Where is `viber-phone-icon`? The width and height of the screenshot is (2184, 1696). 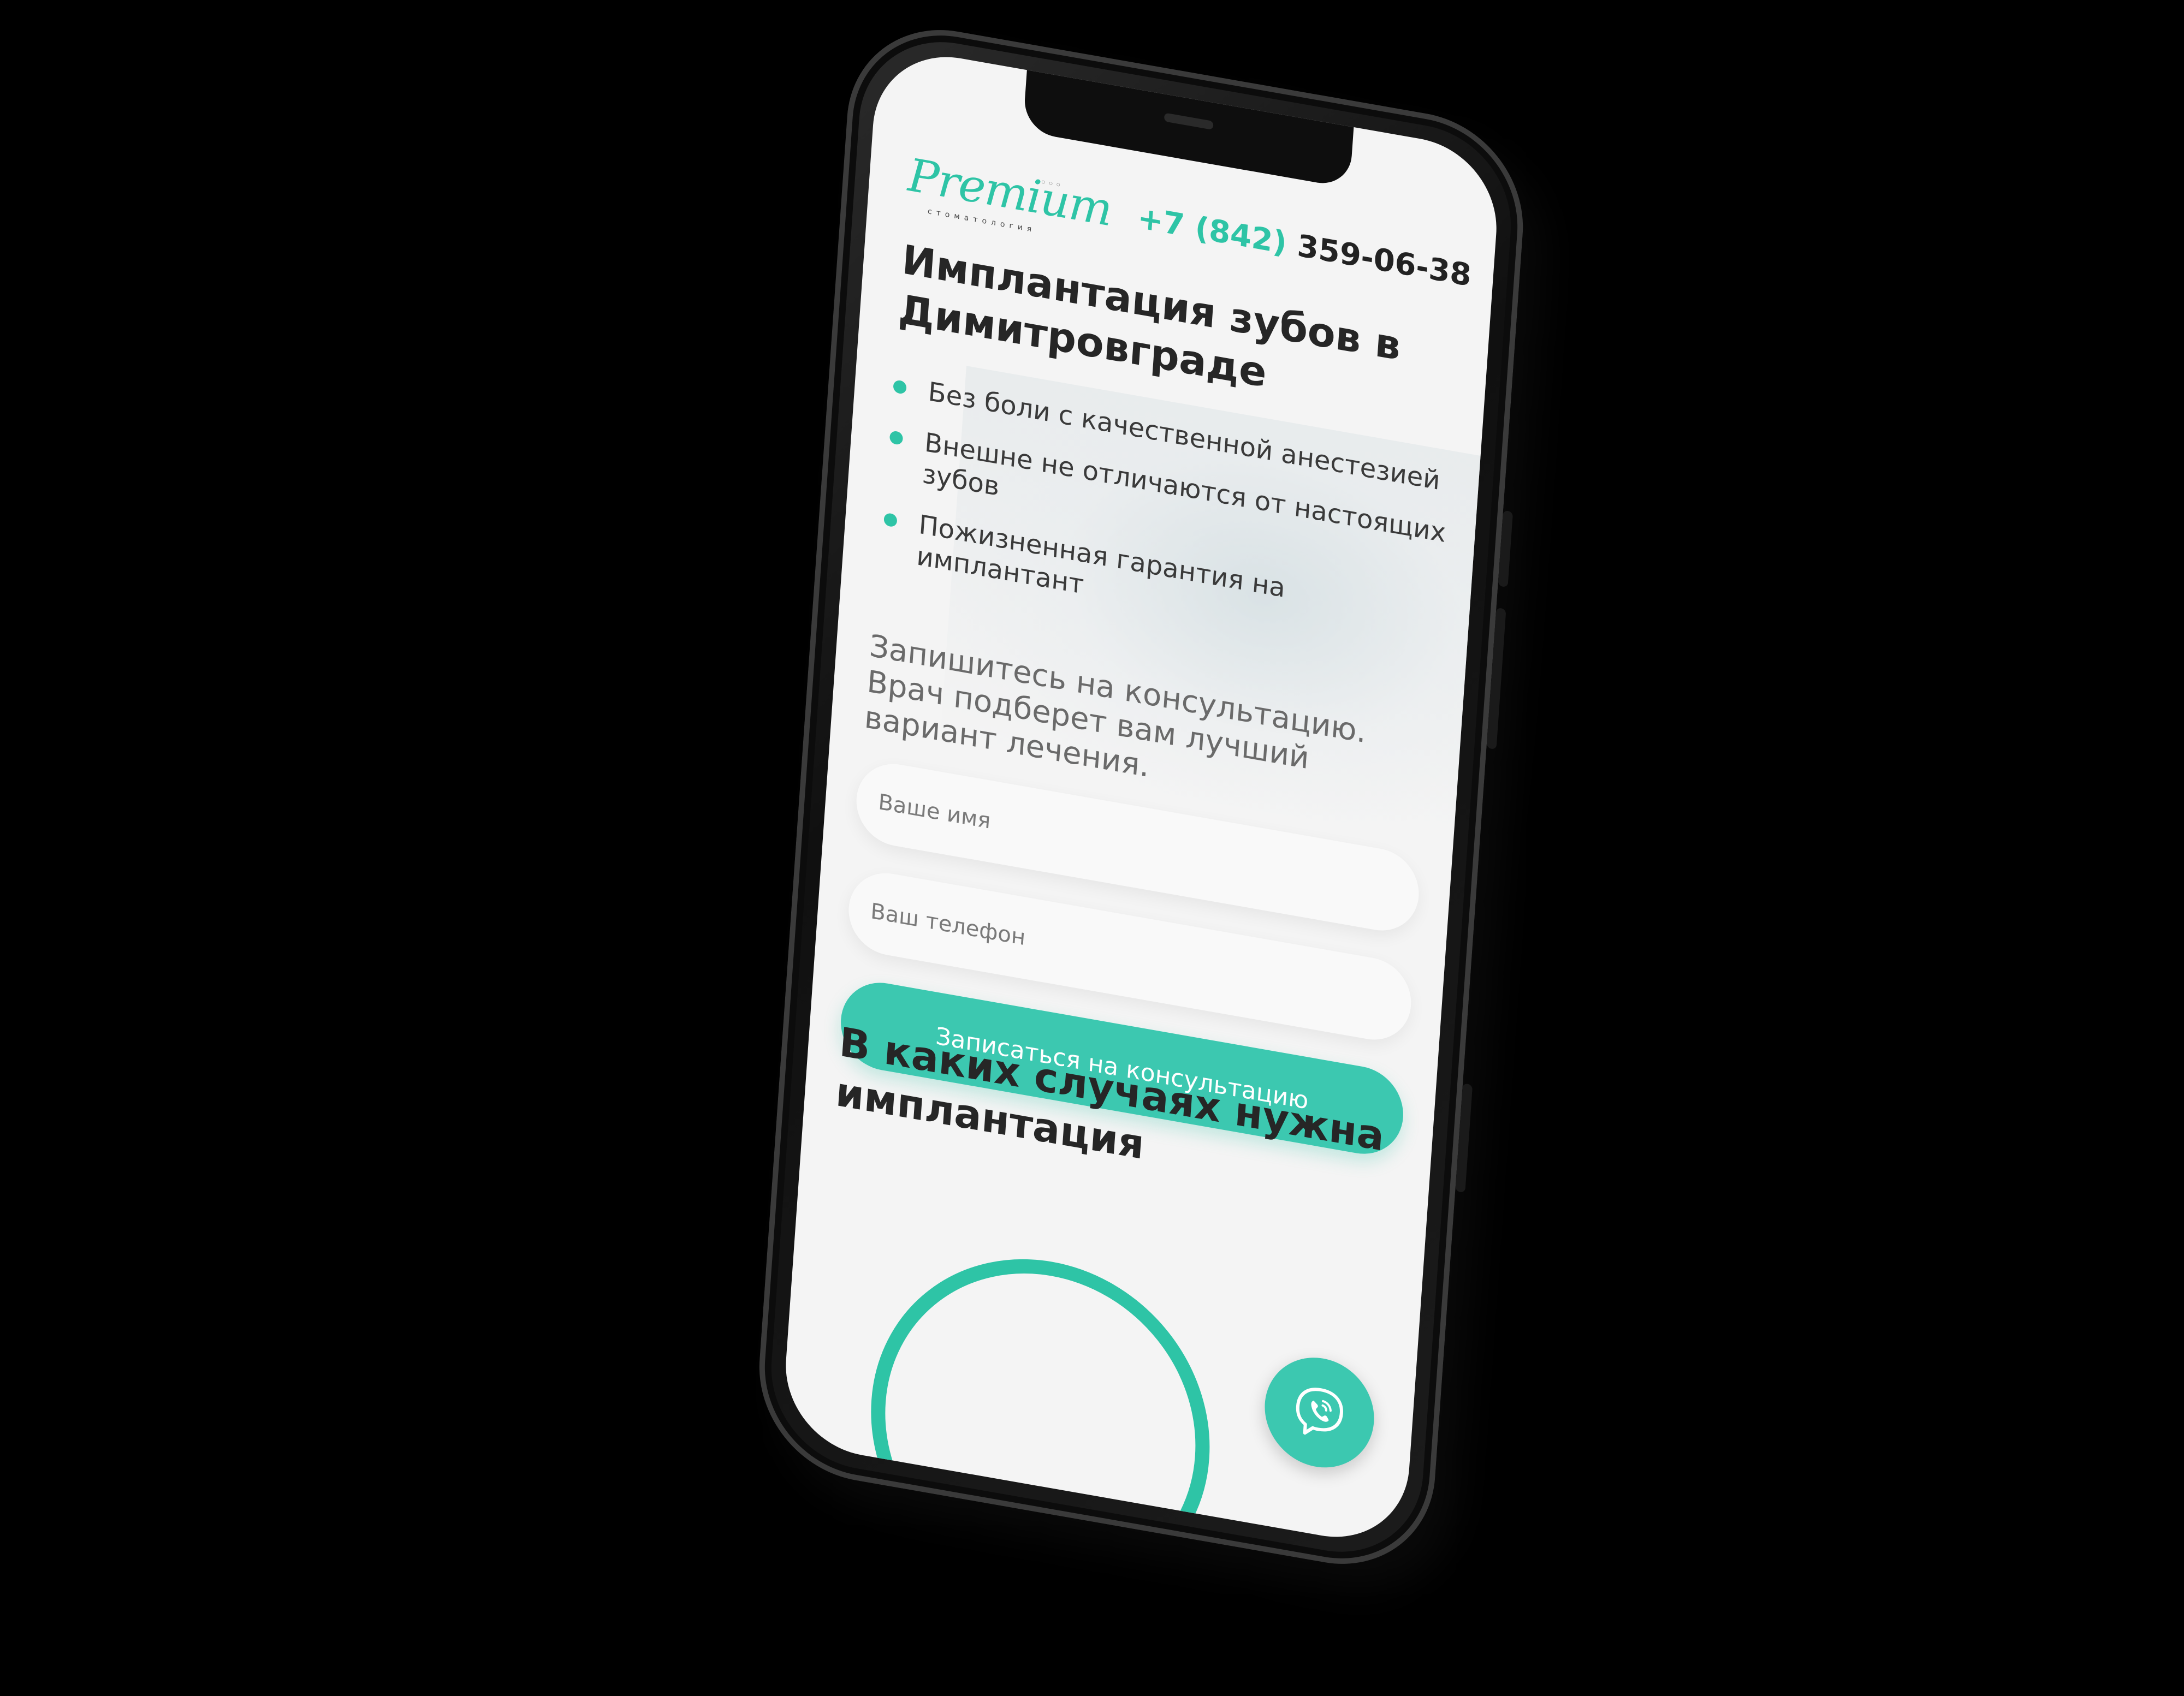 viber-phone-icon is located at coordinates (1319, 1411).